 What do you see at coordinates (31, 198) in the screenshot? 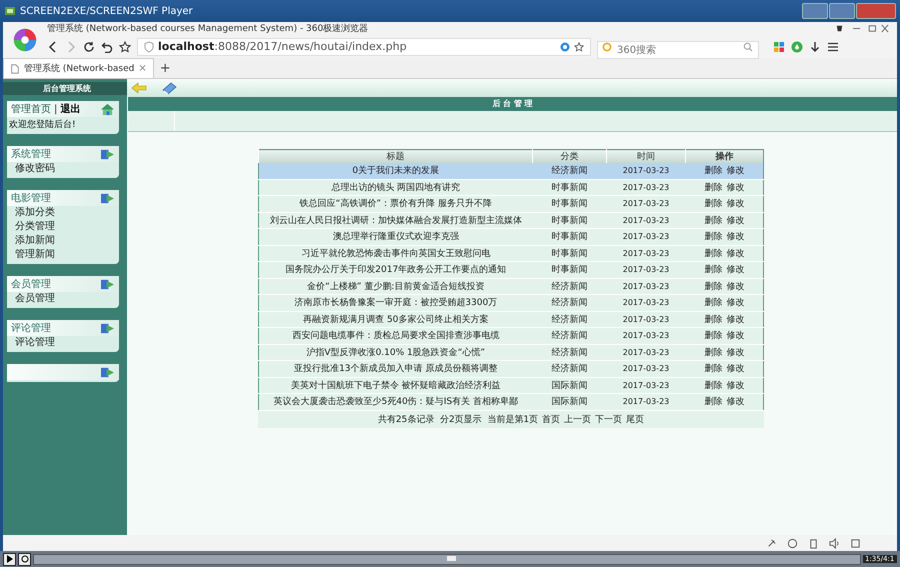
I see `menu-group-title: 电影管理` at bounding box center [31, 198].